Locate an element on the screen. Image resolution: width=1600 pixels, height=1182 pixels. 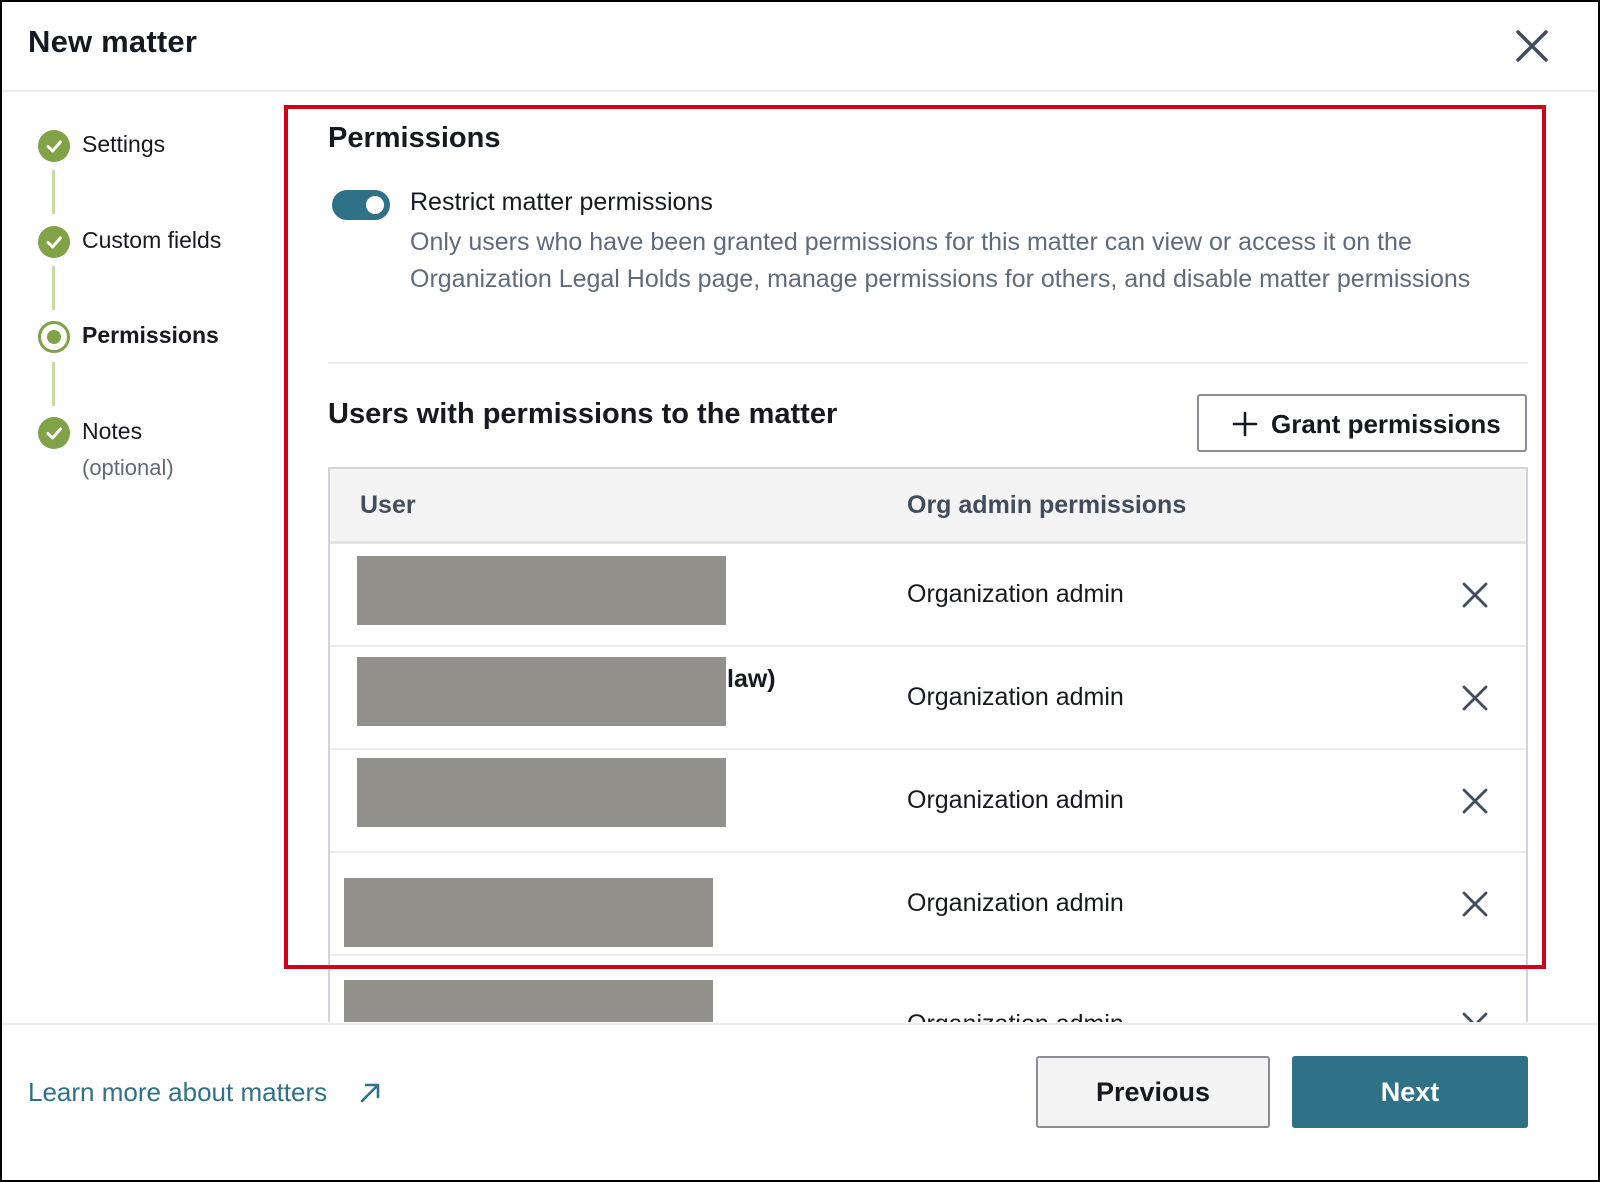
grant-permissions-label: Grant permissions is located at coordinates (1386, 424).